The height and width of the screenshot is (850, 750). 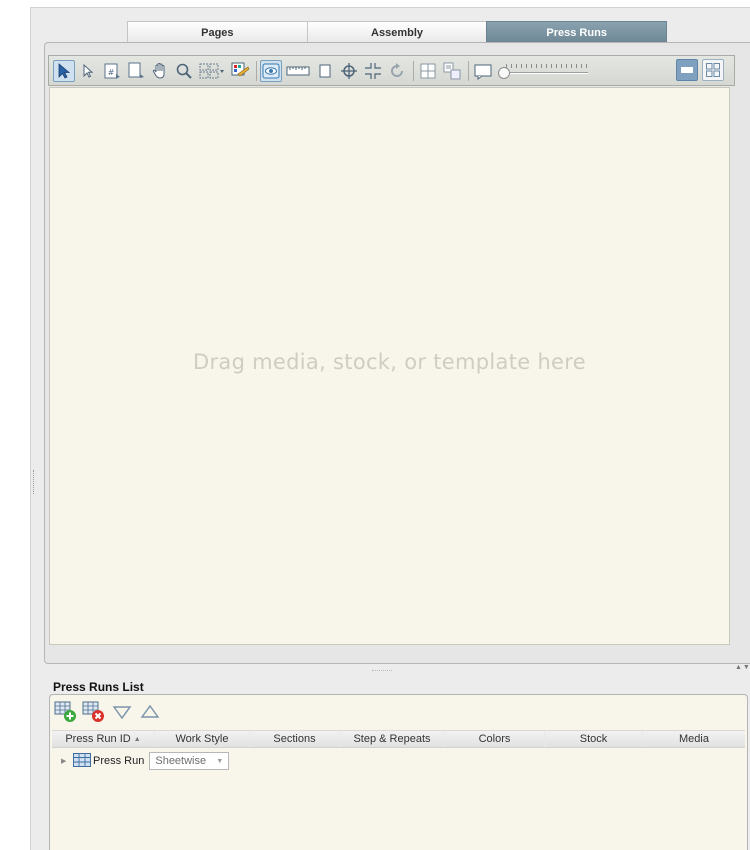 What do you see at coordinates (577, 32) in the screenshot?
I see `tab-press-runs: Press Runs` at bounding box center [577, 32].